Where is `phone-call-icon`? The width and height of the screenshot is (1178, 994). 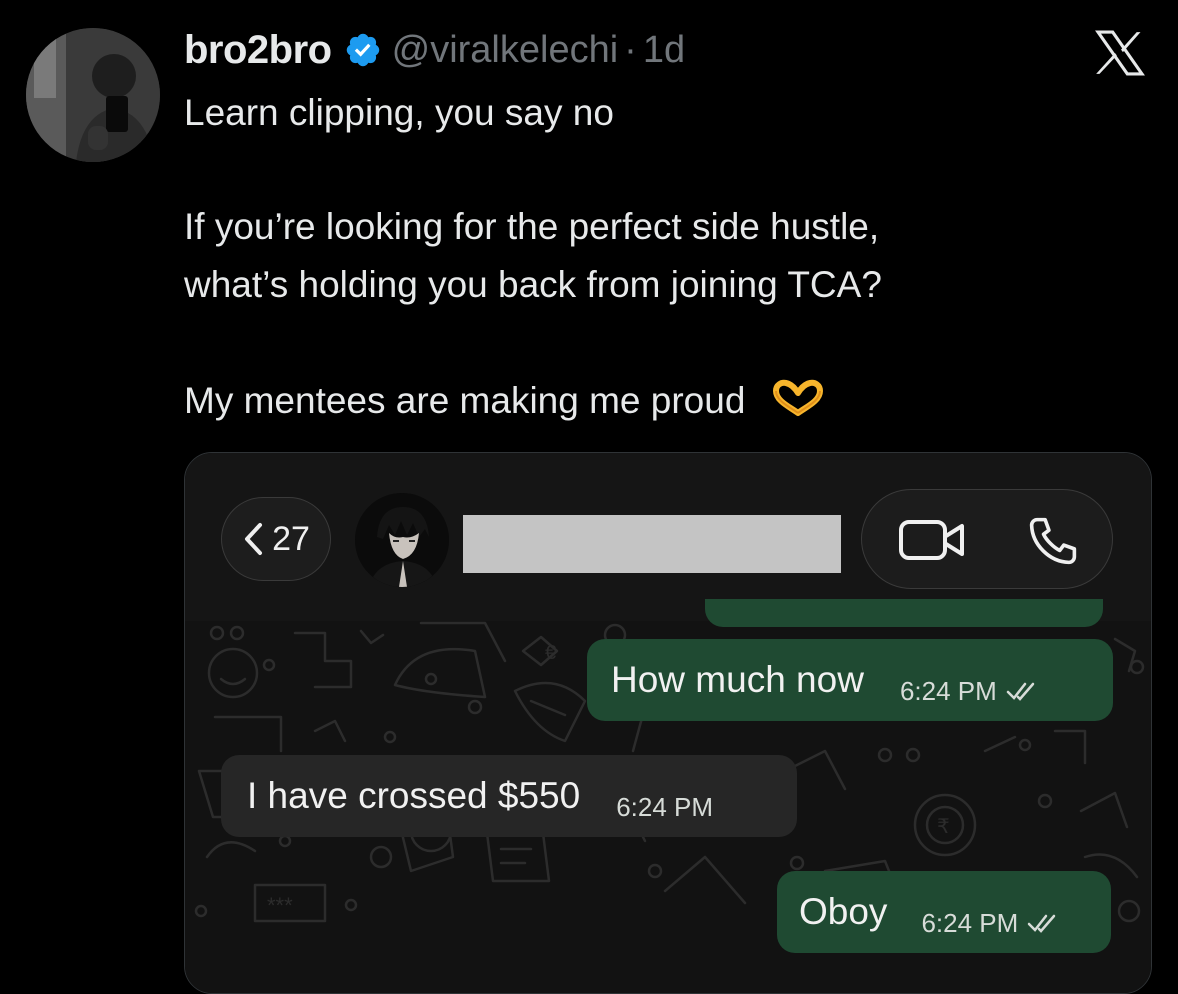 phone-call-icon is located at coordinates (1053, 541).